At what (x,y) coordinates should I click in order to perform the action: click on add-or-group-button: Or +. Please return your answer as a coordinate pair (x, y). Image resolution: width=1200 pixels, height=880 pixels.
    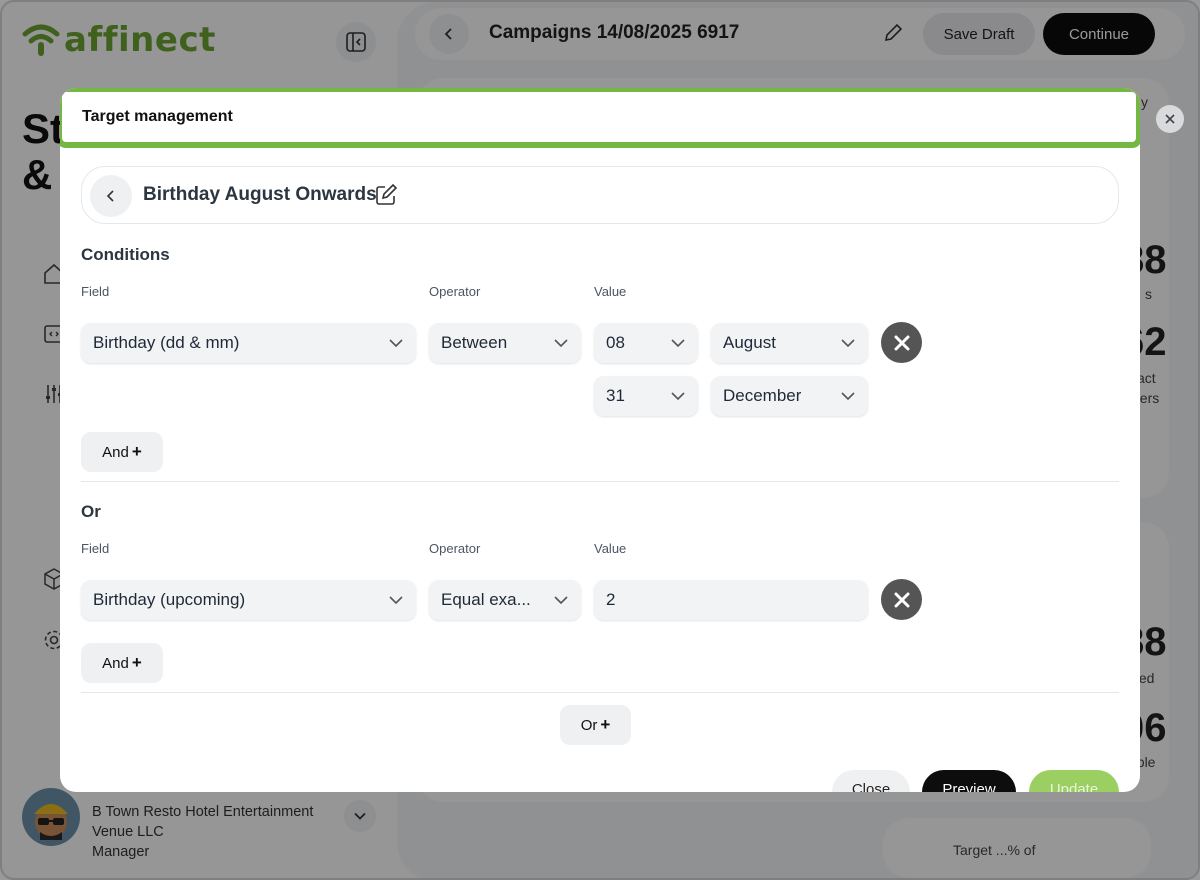
    Looking at the image, I should click on (595, 725).